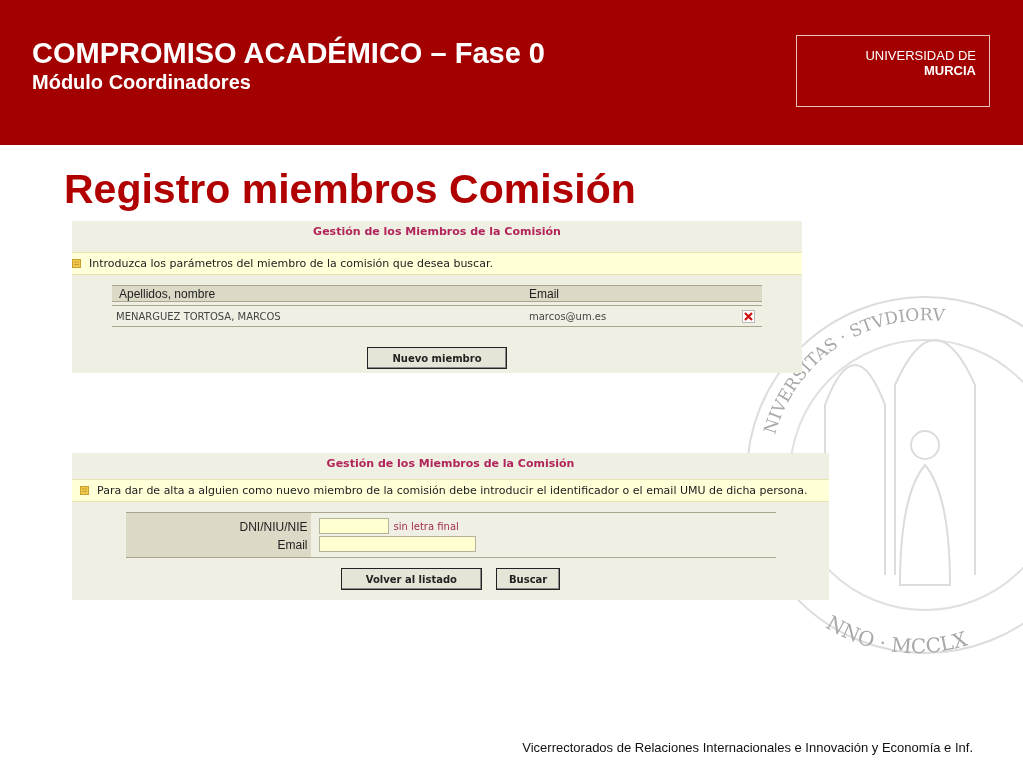 This screenshot has height=767, width=1023. I want to click on table-cell-text: marcos@um.es, so click(568, 316).